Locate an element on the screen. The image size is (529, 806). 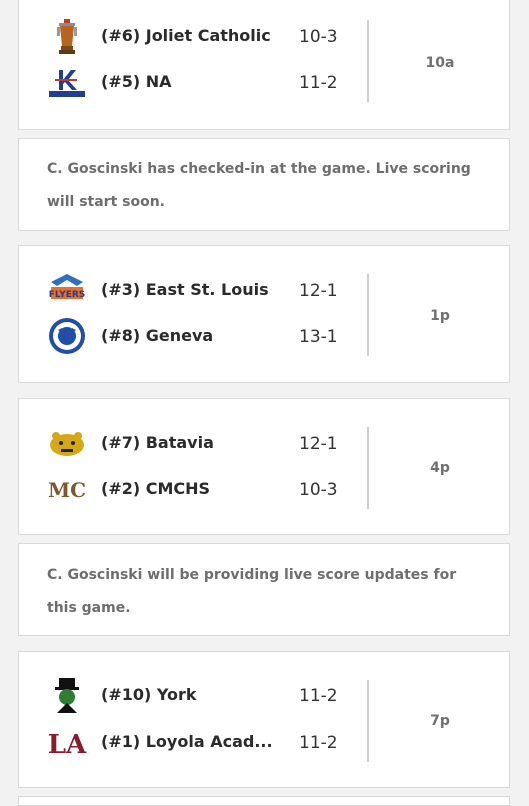
duke-logo-icon is located at coordinates (67, 695).